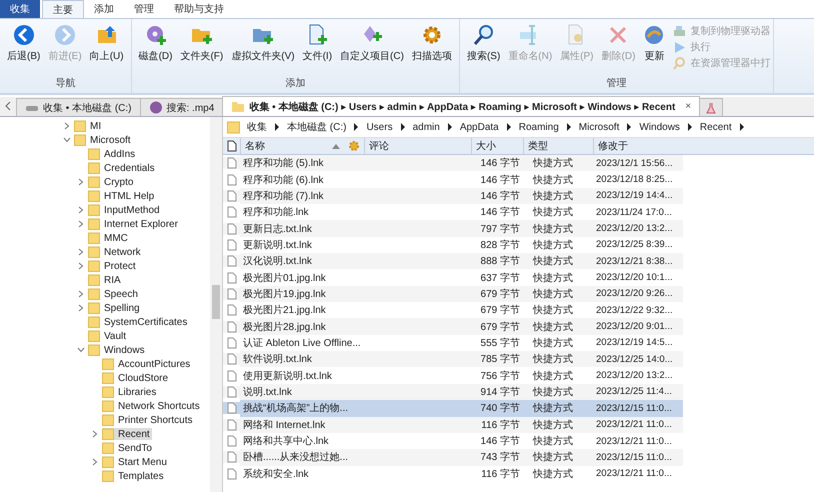 The height and width of the screenshot is (492, 814). Describe the element at coordinates (114, 294) in the screenshot. I see `tree-item: Speech` at that location.